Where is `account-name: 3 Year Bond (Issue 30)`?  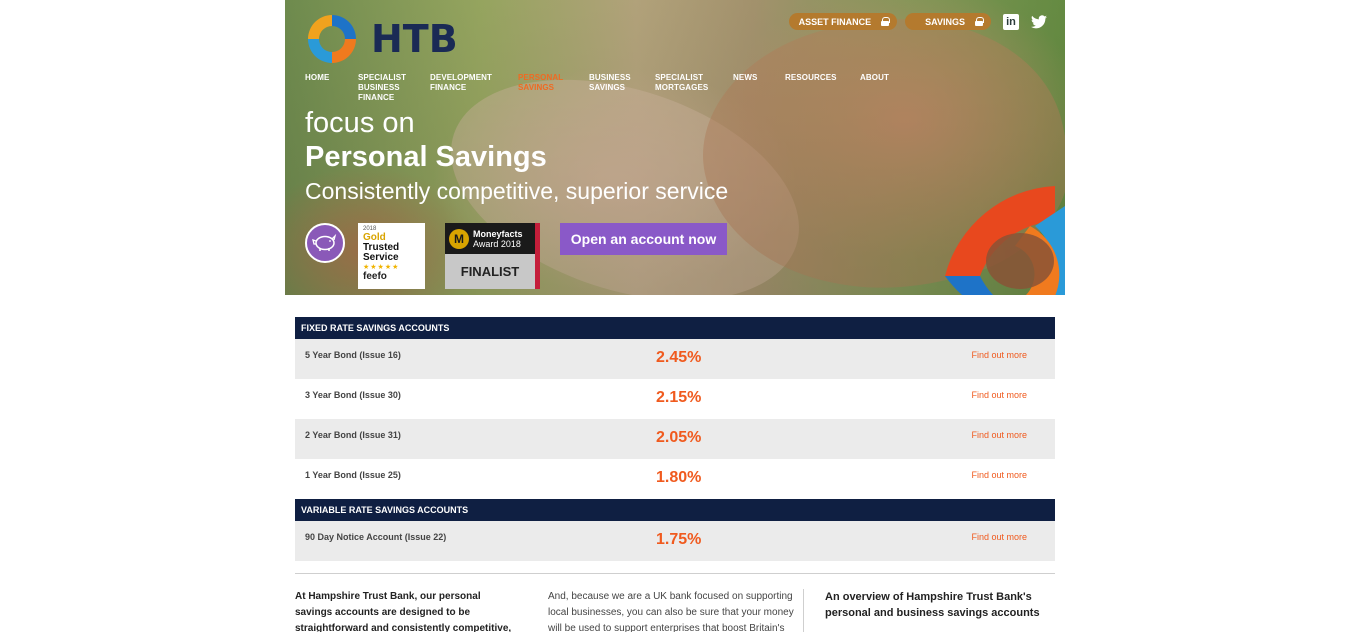
account-name: 3 Year Bond (Issue 30) is located at coordinates (353, 395).